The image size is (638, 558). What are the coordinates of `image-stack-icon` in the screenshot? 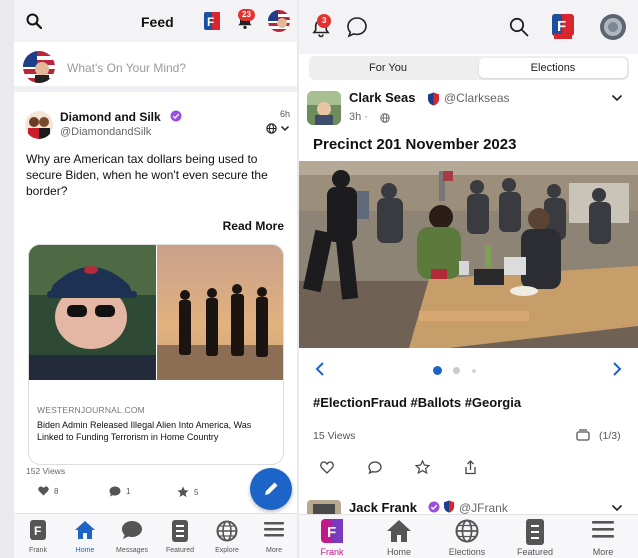 It's located at (583, 435).